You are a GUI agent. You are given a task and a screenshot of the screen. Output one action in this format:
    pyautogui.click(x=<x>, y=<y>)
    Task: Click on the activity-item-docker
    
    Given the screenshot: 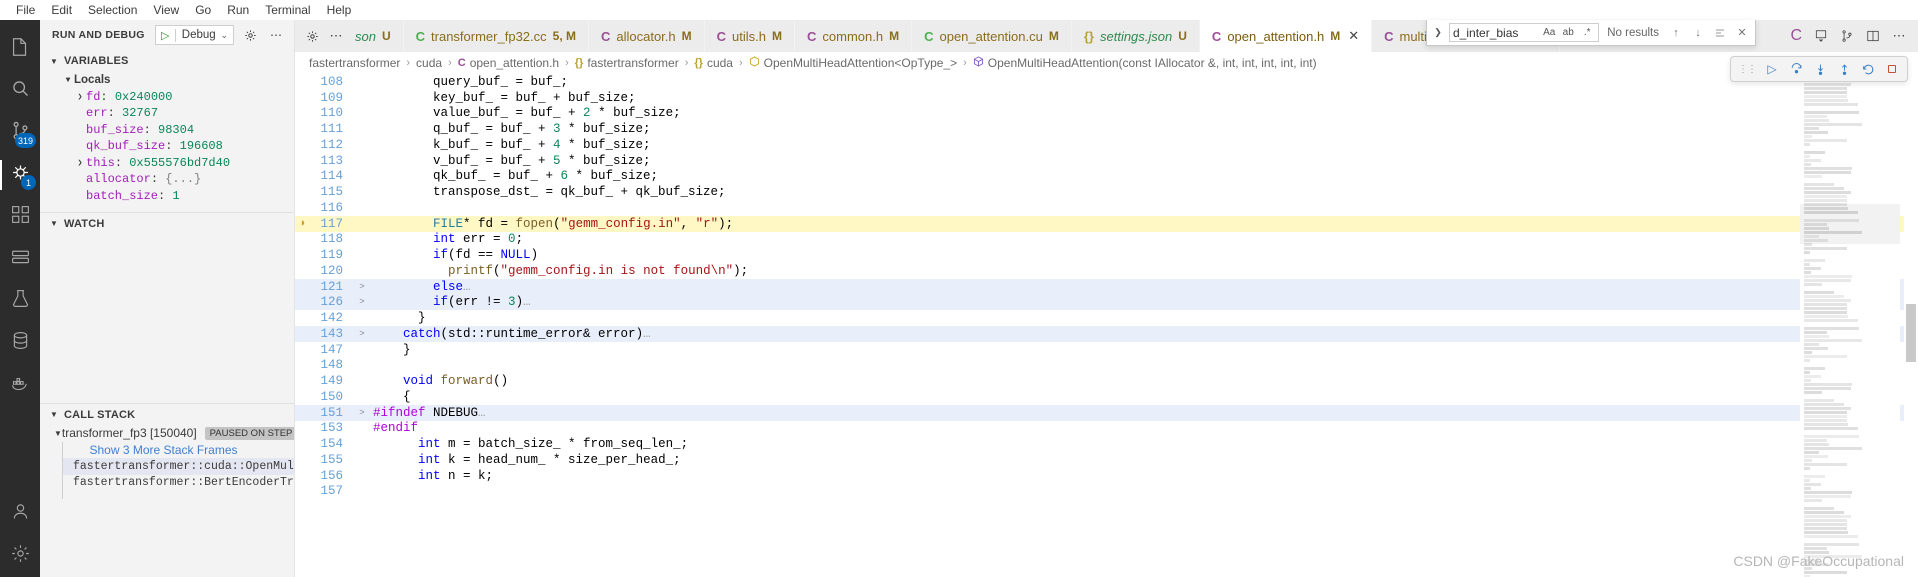 What is the action you would take?
    pyautogui.click(x=20, y=385)
    